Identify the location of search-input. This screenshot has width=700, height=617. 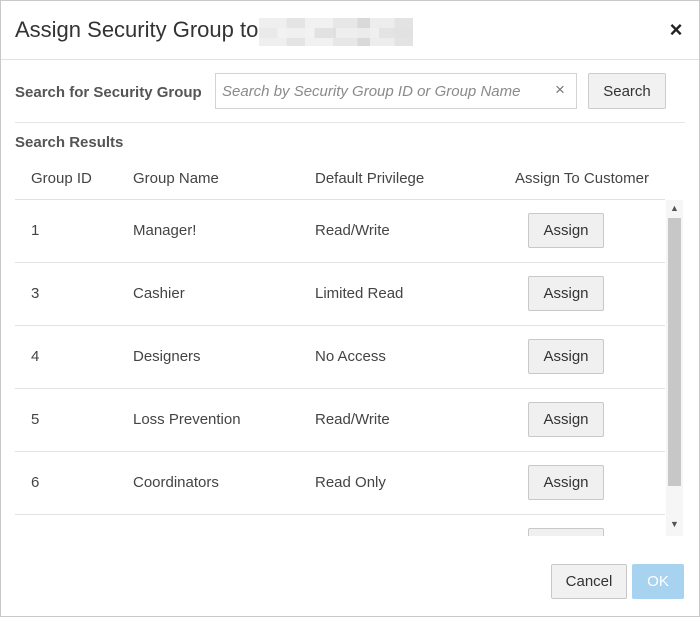
(382, 91).